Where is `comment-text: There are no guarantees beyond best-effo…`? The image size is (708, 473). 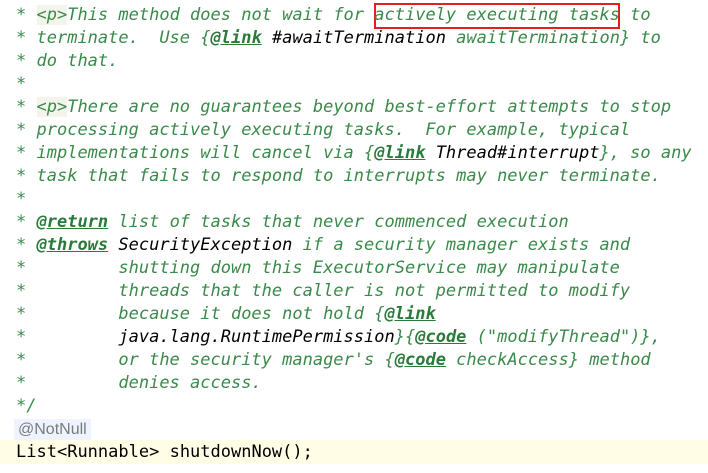
comment-text: There are no guarantees beyond best-effo… is located at coordinates (369, 107).